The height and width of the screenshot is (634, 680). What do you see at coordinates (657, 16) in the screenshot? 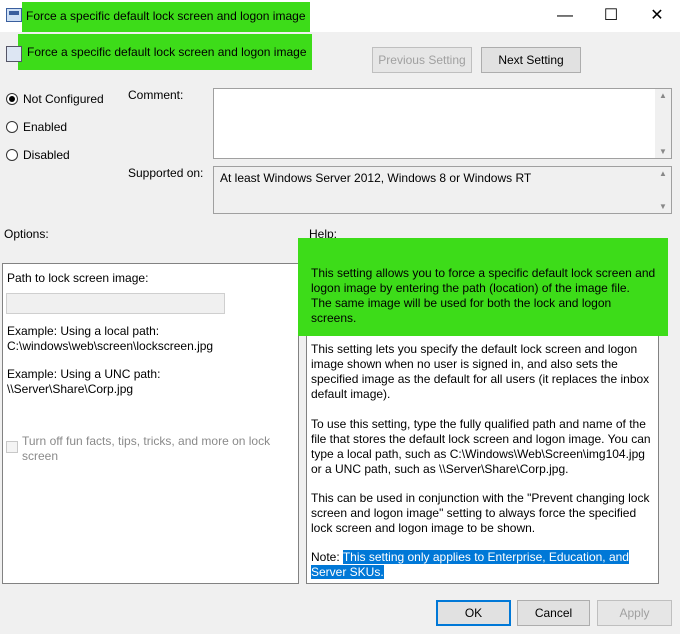
I see `close-icon: ✕` at bounding box center [657, 16].